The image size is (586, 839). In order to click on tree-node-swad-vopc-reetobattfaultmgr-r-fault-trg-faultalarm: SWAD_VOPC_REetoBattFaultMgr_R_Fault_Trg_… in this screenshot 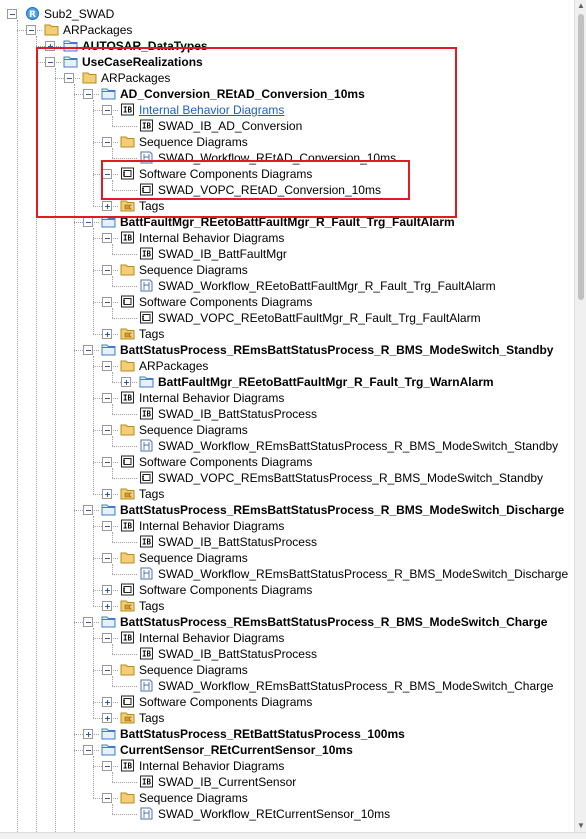, I will do `click(287, 318)`.